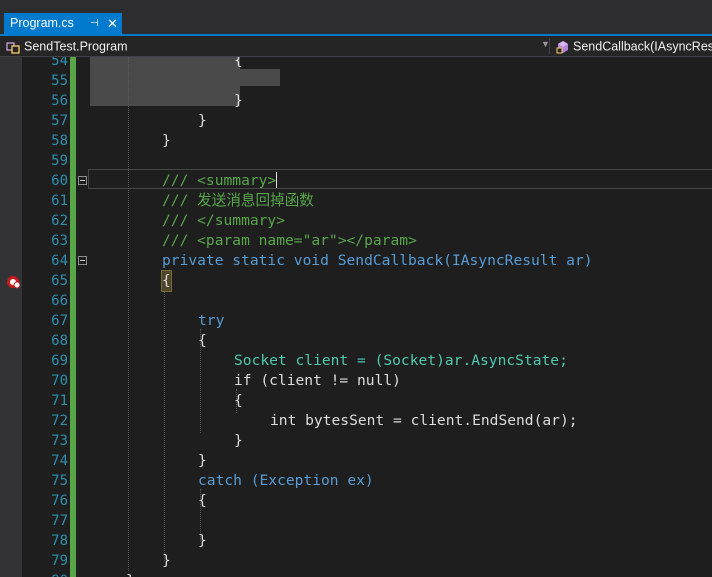 This screenshot has height=577, width=712. I want to click on tab-bar-top, so click(356, 1).